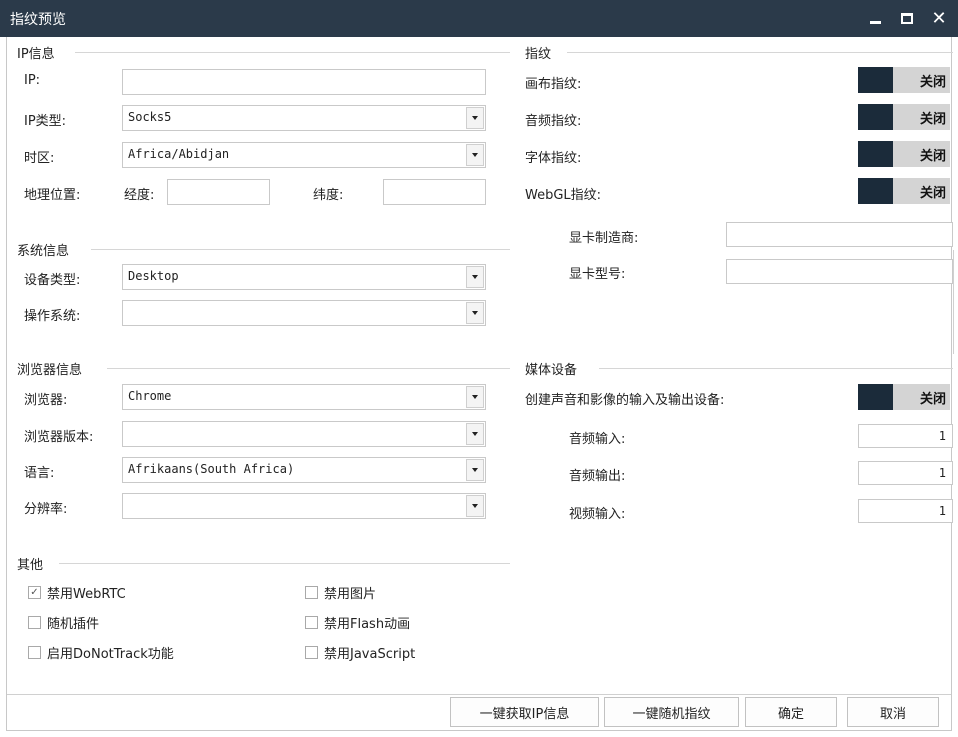 The image size is (958, 737). I want to click on ip-type-value: Socks5, so click(150, 117).